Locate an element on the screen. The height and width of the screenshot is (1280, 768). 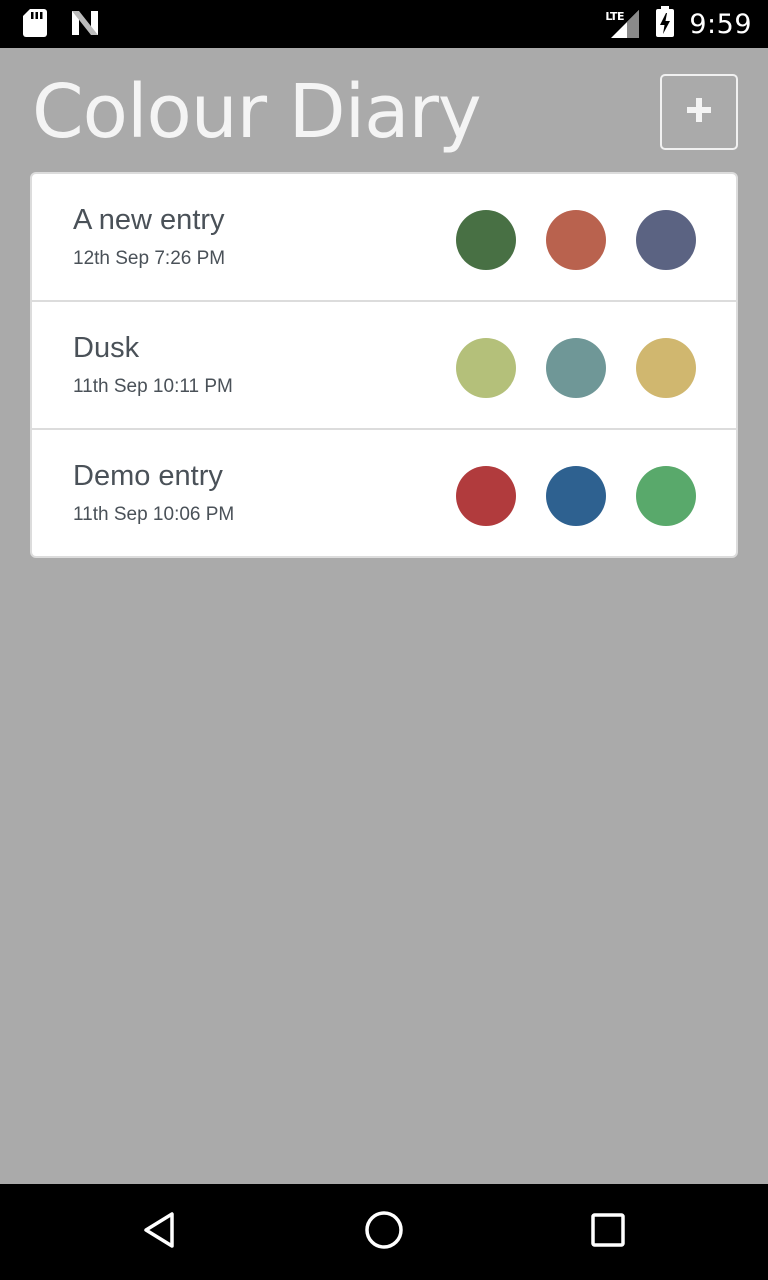
status-bar: LTE 9:59 is located at coordinates (384, 24).